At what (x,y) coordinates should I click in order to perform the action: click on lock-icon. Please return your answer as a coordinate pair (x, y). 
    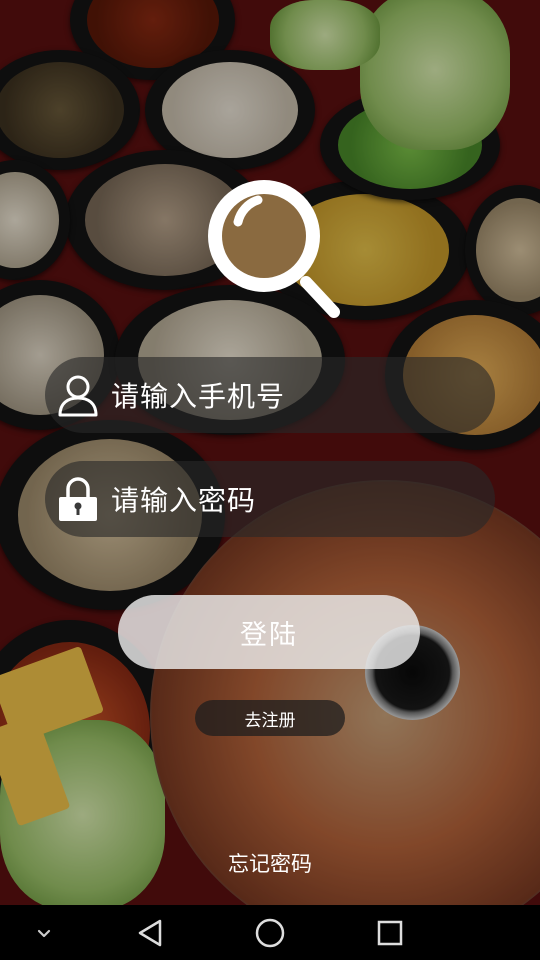
    Looking at the image, I should click on (78, 499).